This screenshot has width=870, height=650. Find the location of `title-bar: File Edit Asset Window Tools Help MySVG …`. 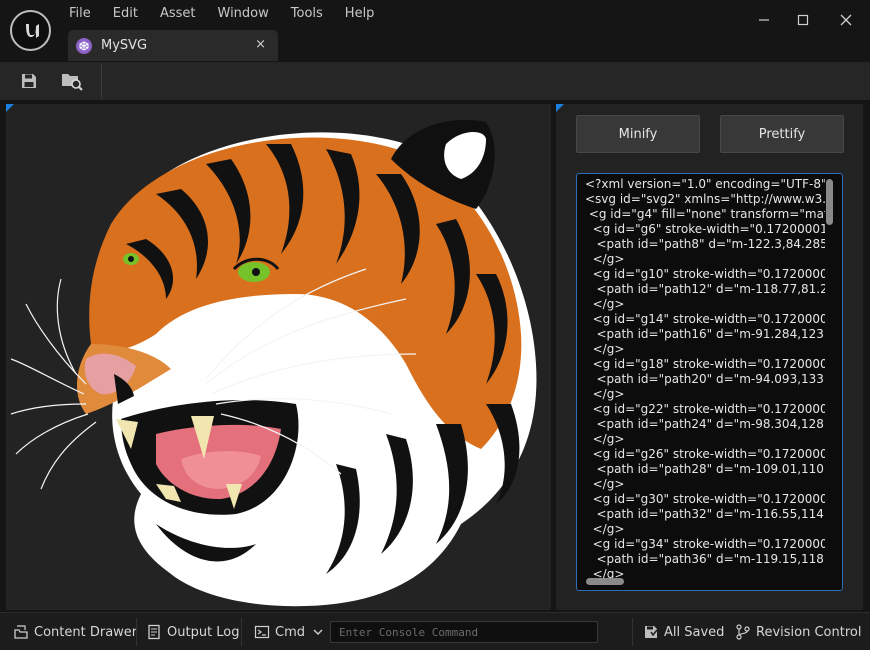

title-bar: File Edit Asset Window Tools Help MySVG … is located at coordinates (435, 31).